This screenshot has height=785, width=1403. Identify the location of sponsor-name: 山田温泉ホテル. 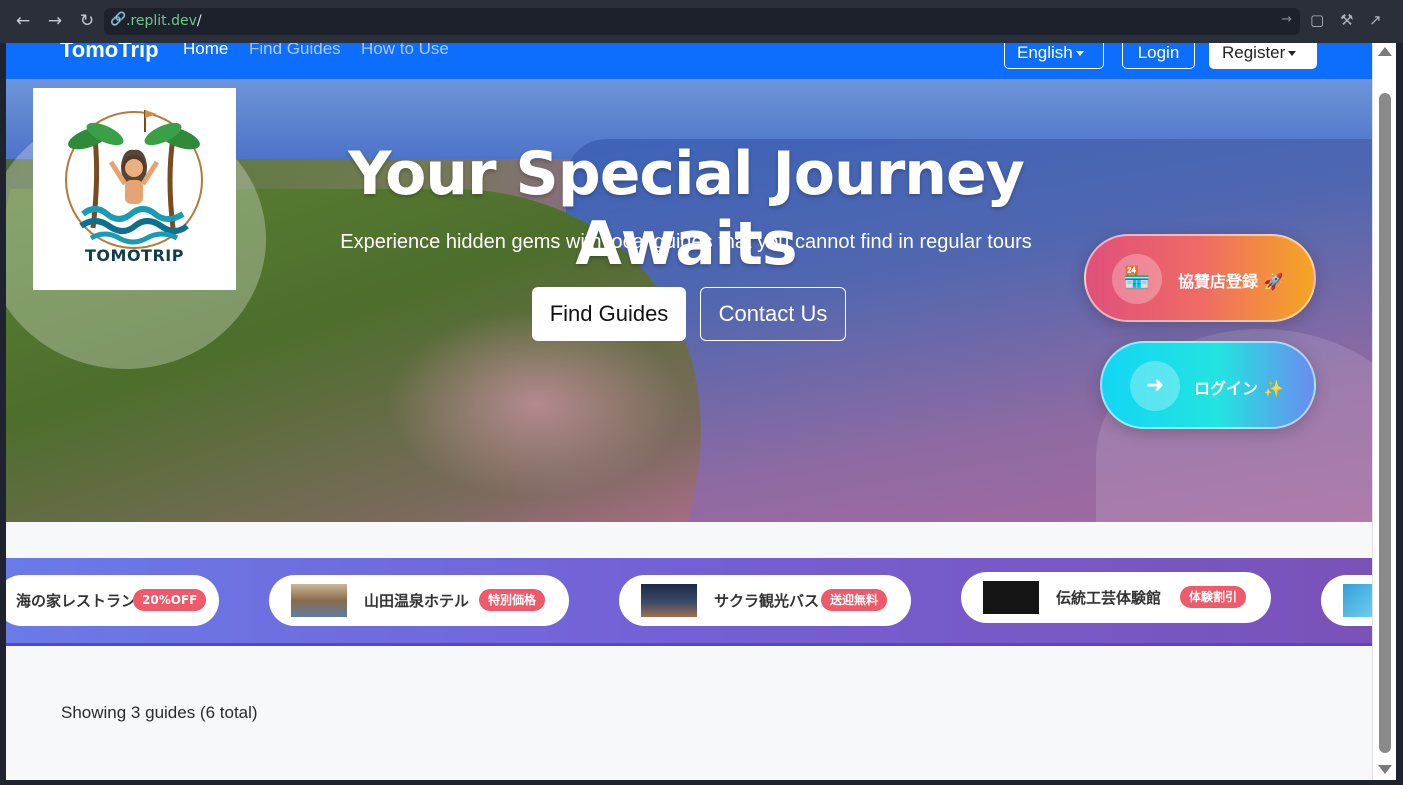
(417, 601).